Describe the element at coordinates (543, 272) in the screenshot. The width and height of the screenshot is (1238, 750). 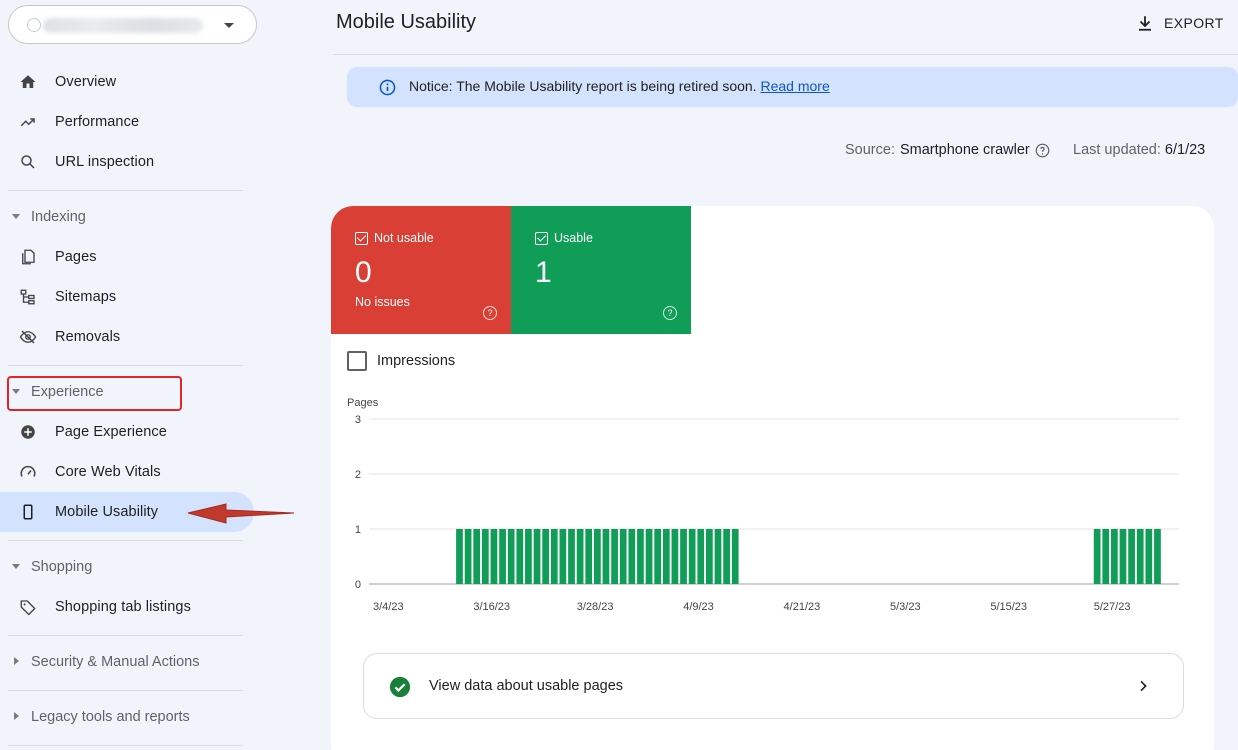
I see `tile-value: 1` at that location.